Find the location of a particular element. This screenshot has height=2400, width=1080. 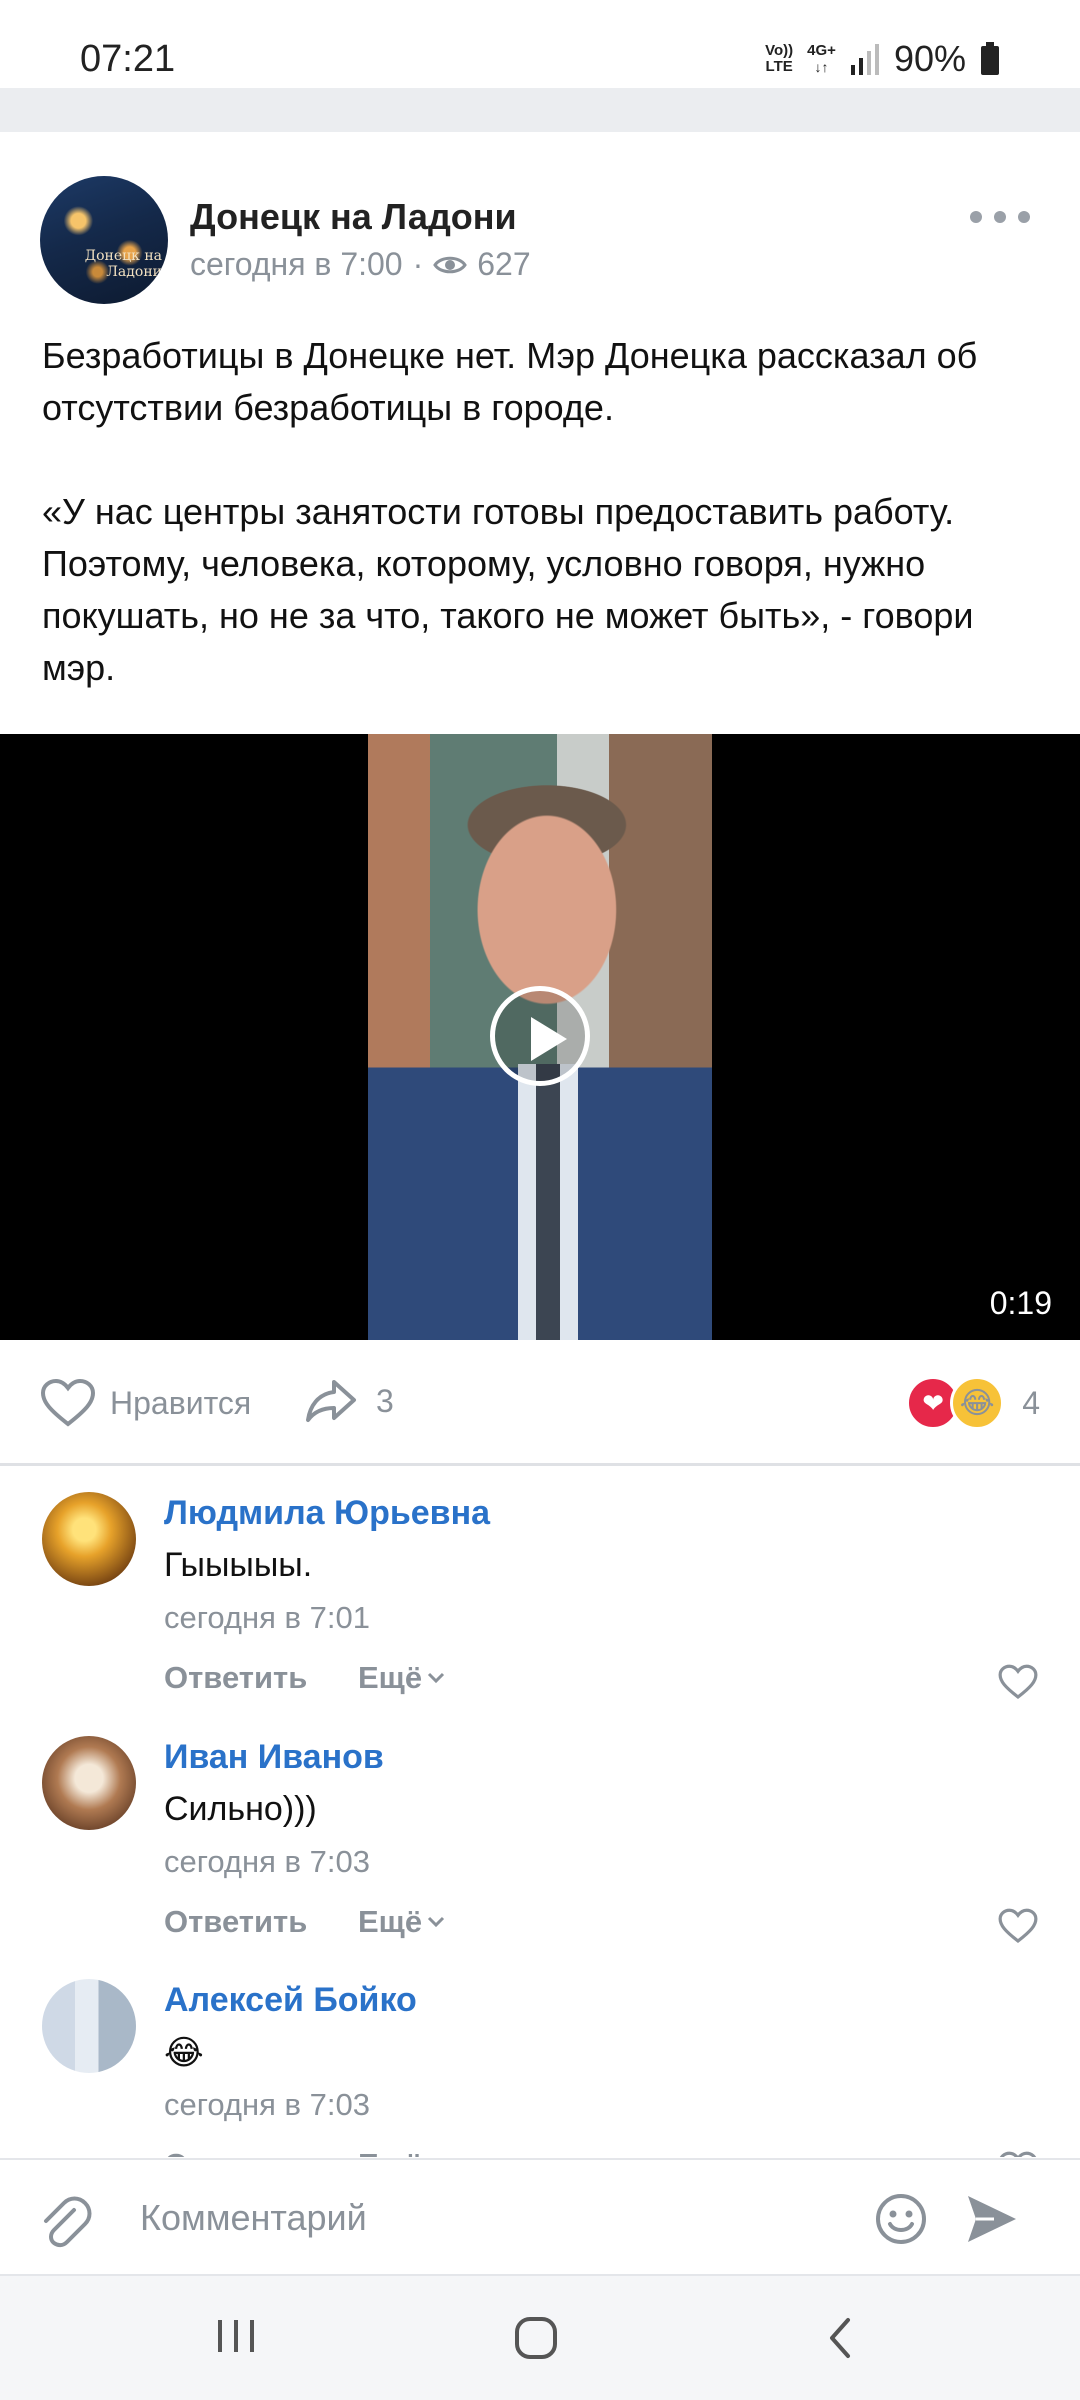

signal-icon is located at coordinates (864, 59).